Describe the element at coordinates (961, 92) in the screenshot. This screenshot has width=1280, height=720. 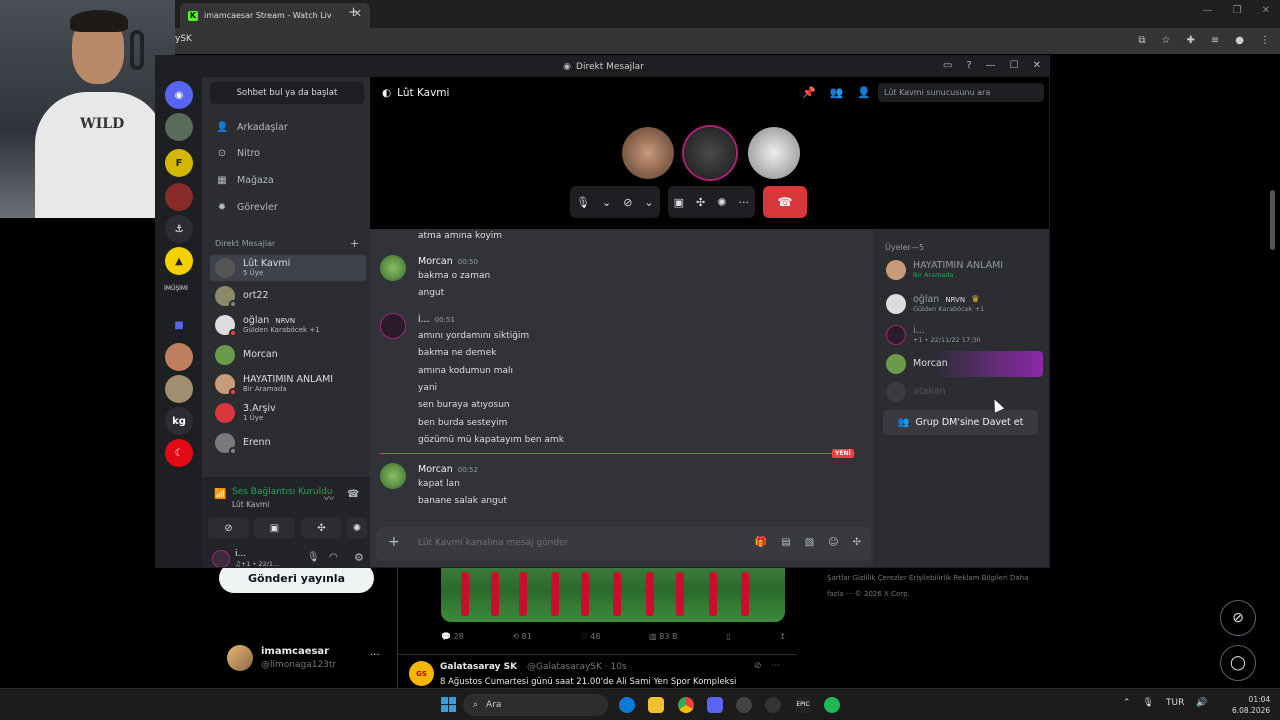
I see `server-search-input: Lût Kavmi sunucusunu ara` at that location.